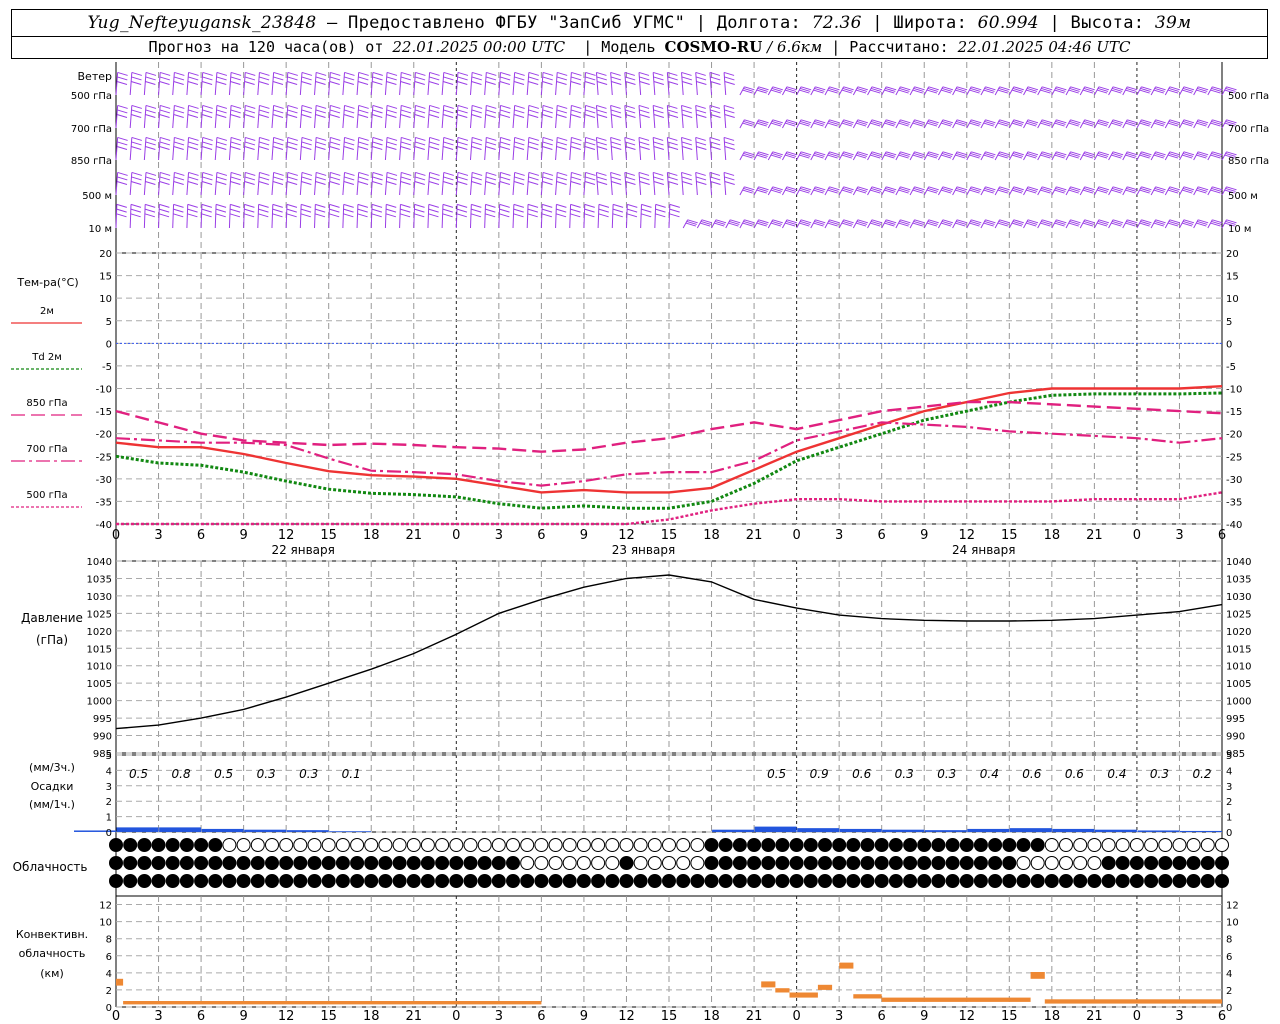 The image size is (1280, 1024). Describe the element at coordinates (861, 774) in the screenshot. I see `precip-3h-total: 0.6` at that location.